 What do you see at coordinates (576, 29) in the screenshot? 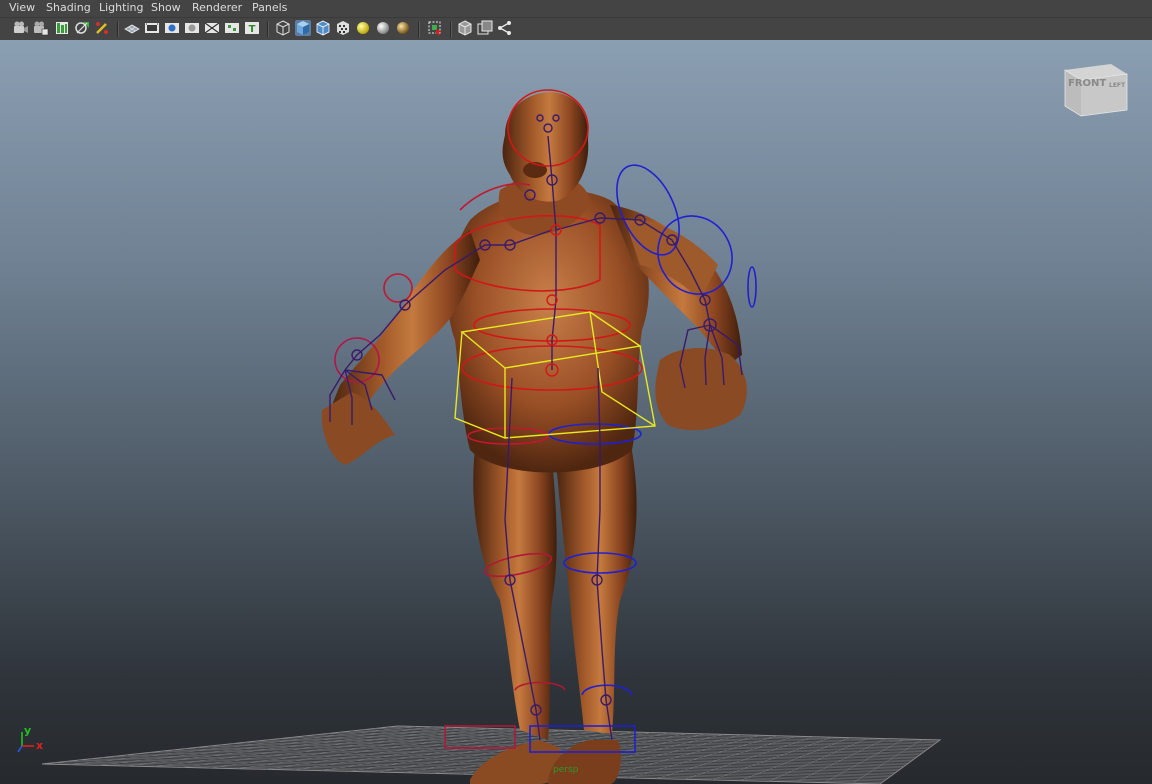
I see `panel-toolbar: T` at bounding box center [576, 29].